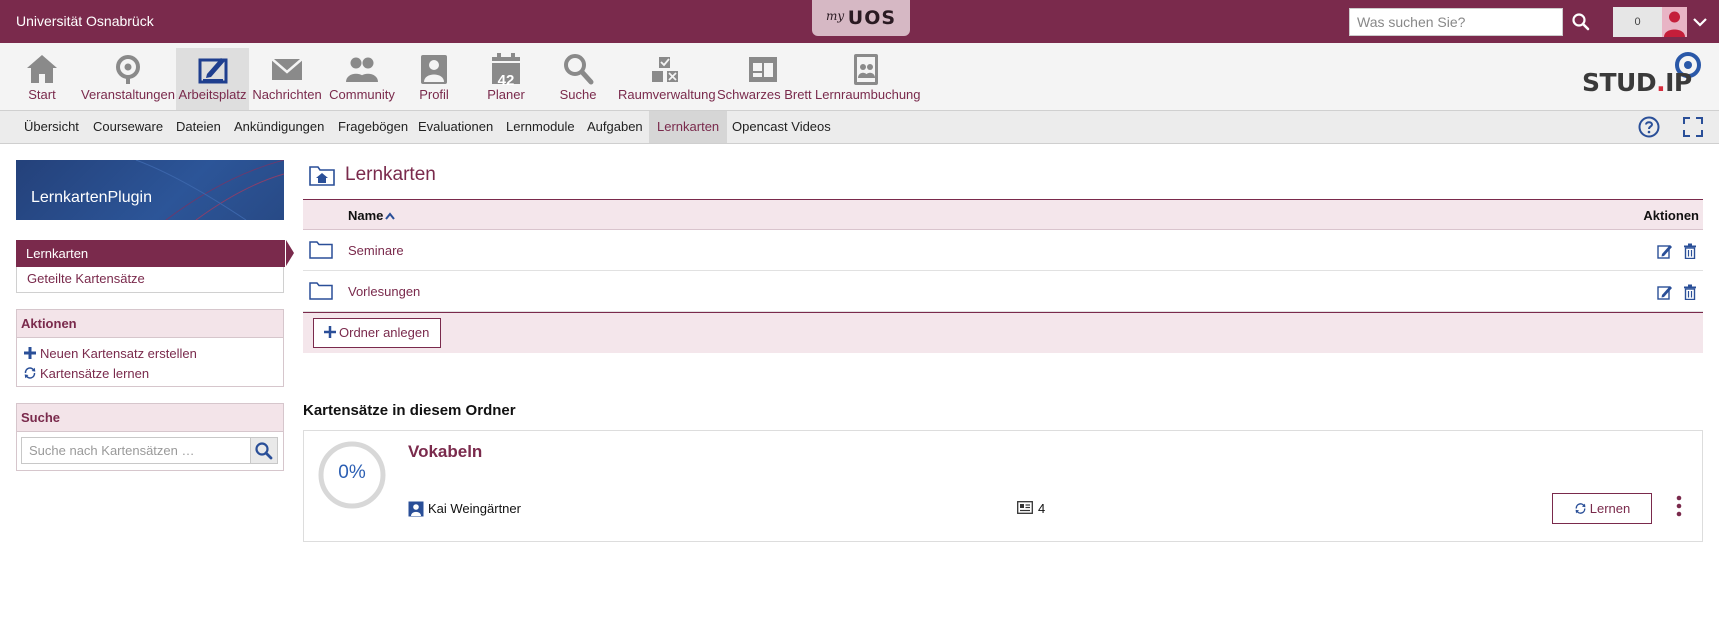 The width and height of the screenshot is (1719, 629). What do you see at coordinates (872, 18) in the screenshot?
I see `myuos-logo-uos: UOS` at bounding box center [872, 18].